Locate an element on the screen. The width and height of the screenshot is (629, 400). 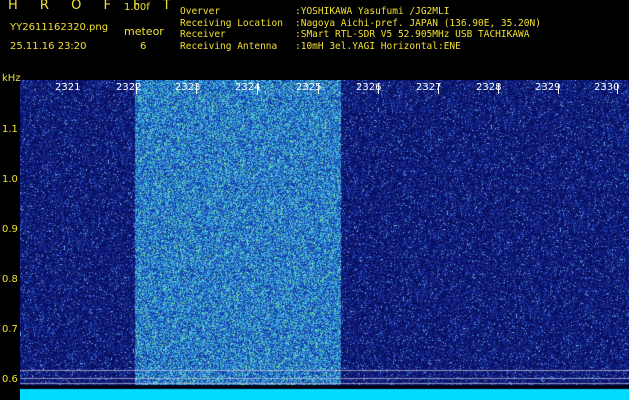
x-tick-label: 2330 is located at coordinates (607, 87).